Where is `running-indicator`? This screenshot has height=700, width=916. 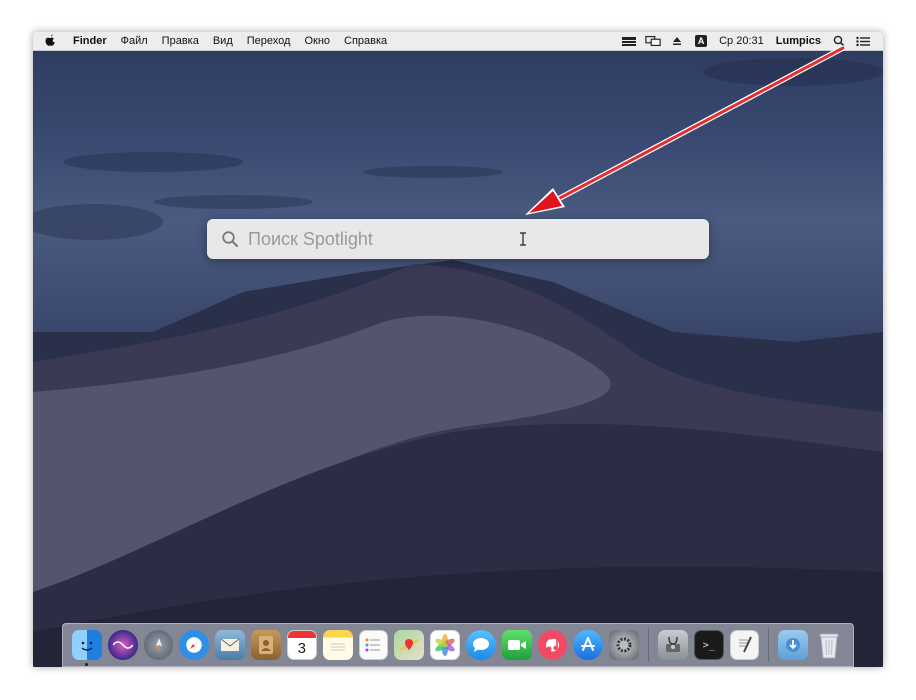
running-indicator is located at coordinates (86, 664).